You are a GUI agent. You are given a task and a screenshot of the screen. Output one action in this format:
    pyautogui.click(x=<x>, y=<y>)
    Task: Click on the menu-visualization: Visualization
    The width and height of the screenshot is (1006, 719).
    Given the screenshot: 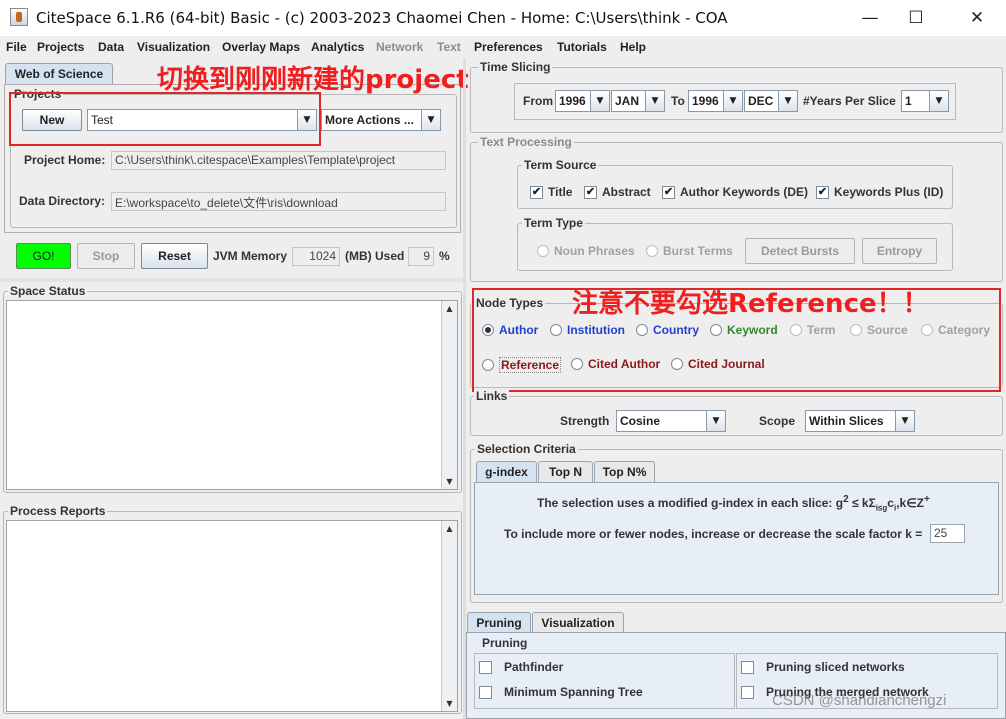 What is the action you would take?
    pyautogui.click(x=173, y=47)
    